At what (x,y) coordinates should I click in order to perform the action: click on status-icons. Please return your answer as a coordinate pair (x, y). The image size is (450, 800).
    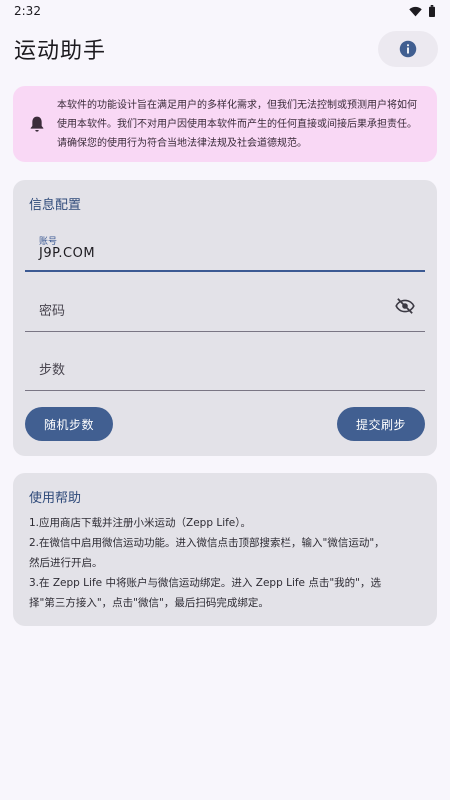
    Looking at the image, I should click on (422, 11).